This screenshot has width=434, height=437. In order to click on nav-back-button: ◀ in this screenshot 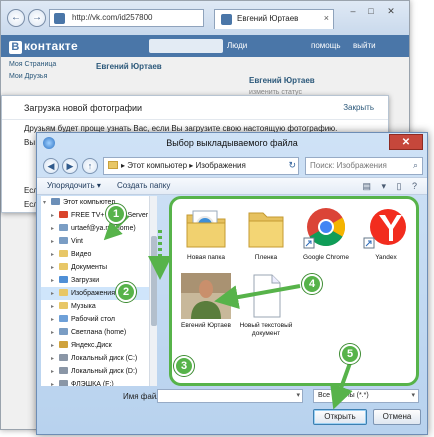, I will do `click(51, 166)`.